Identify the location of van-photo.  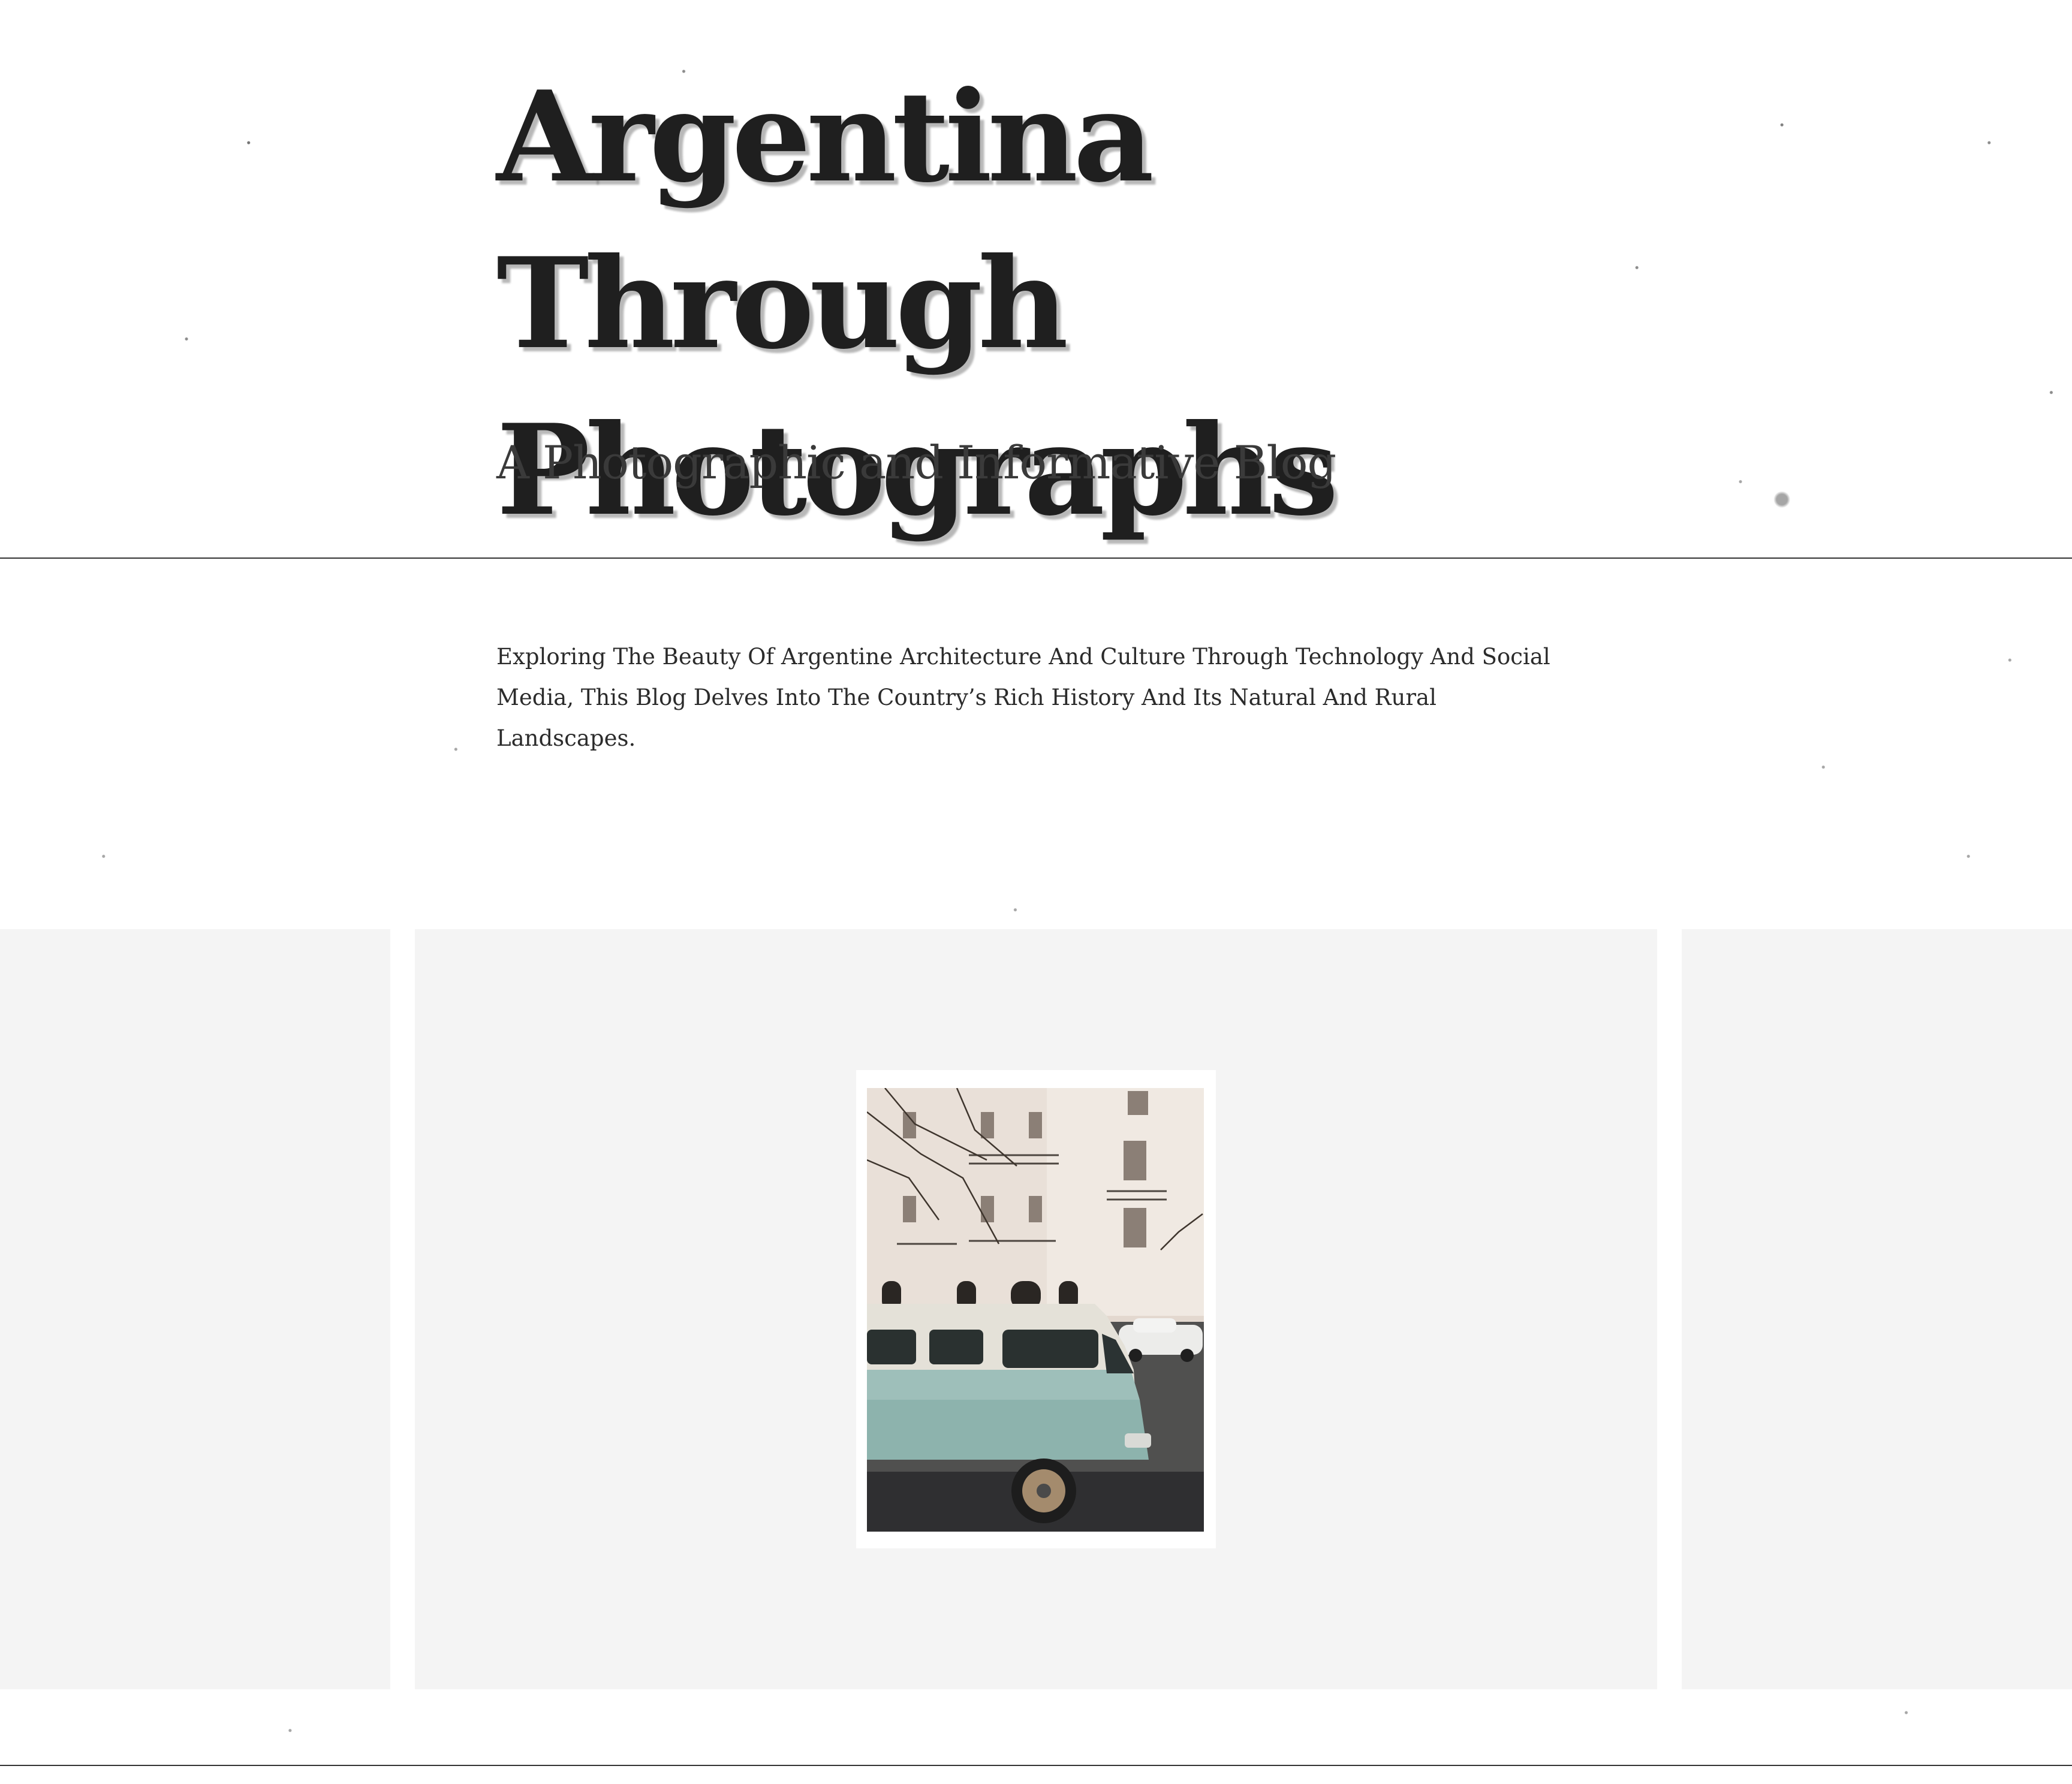
(1036, 1310).